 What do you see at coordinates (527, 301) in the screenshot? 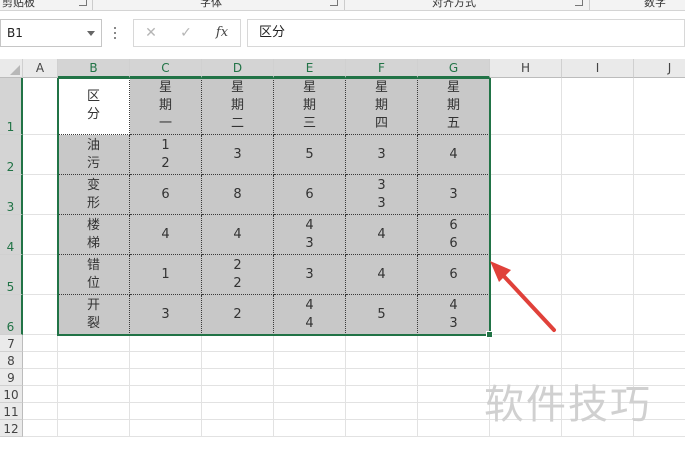
I see `arrow-shaft` at bounding box center [527, 301].